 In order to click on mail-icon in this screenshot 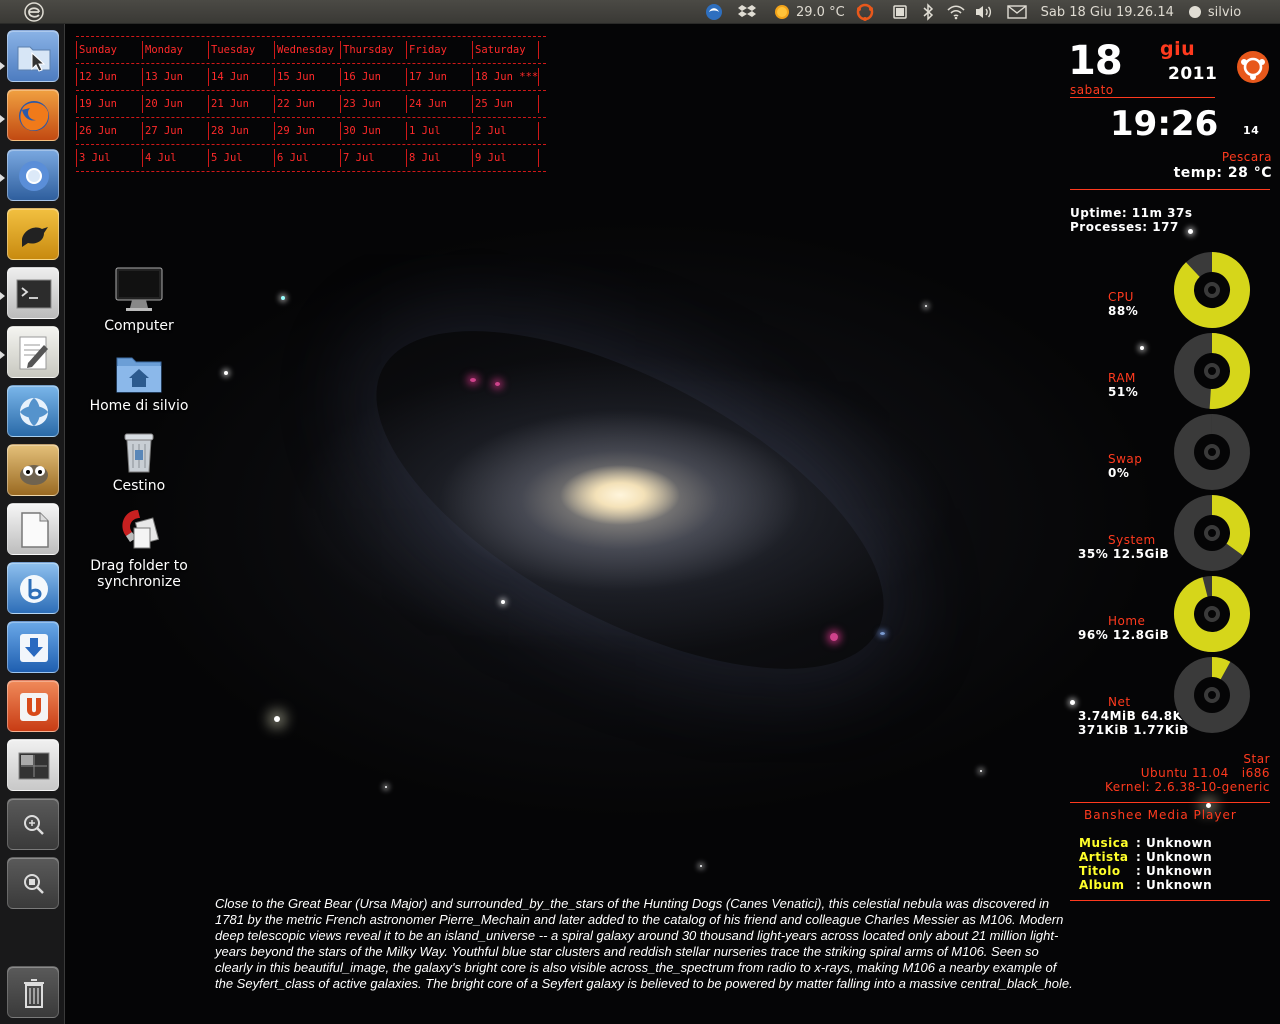, I will do `click(1017, 12)`.